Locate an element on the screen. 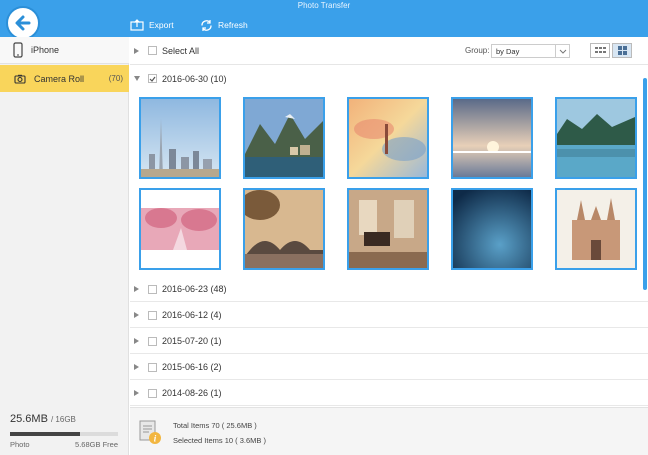 The image size is (648, 455). group-select-value: by Day is located at coordinates (508, 51).